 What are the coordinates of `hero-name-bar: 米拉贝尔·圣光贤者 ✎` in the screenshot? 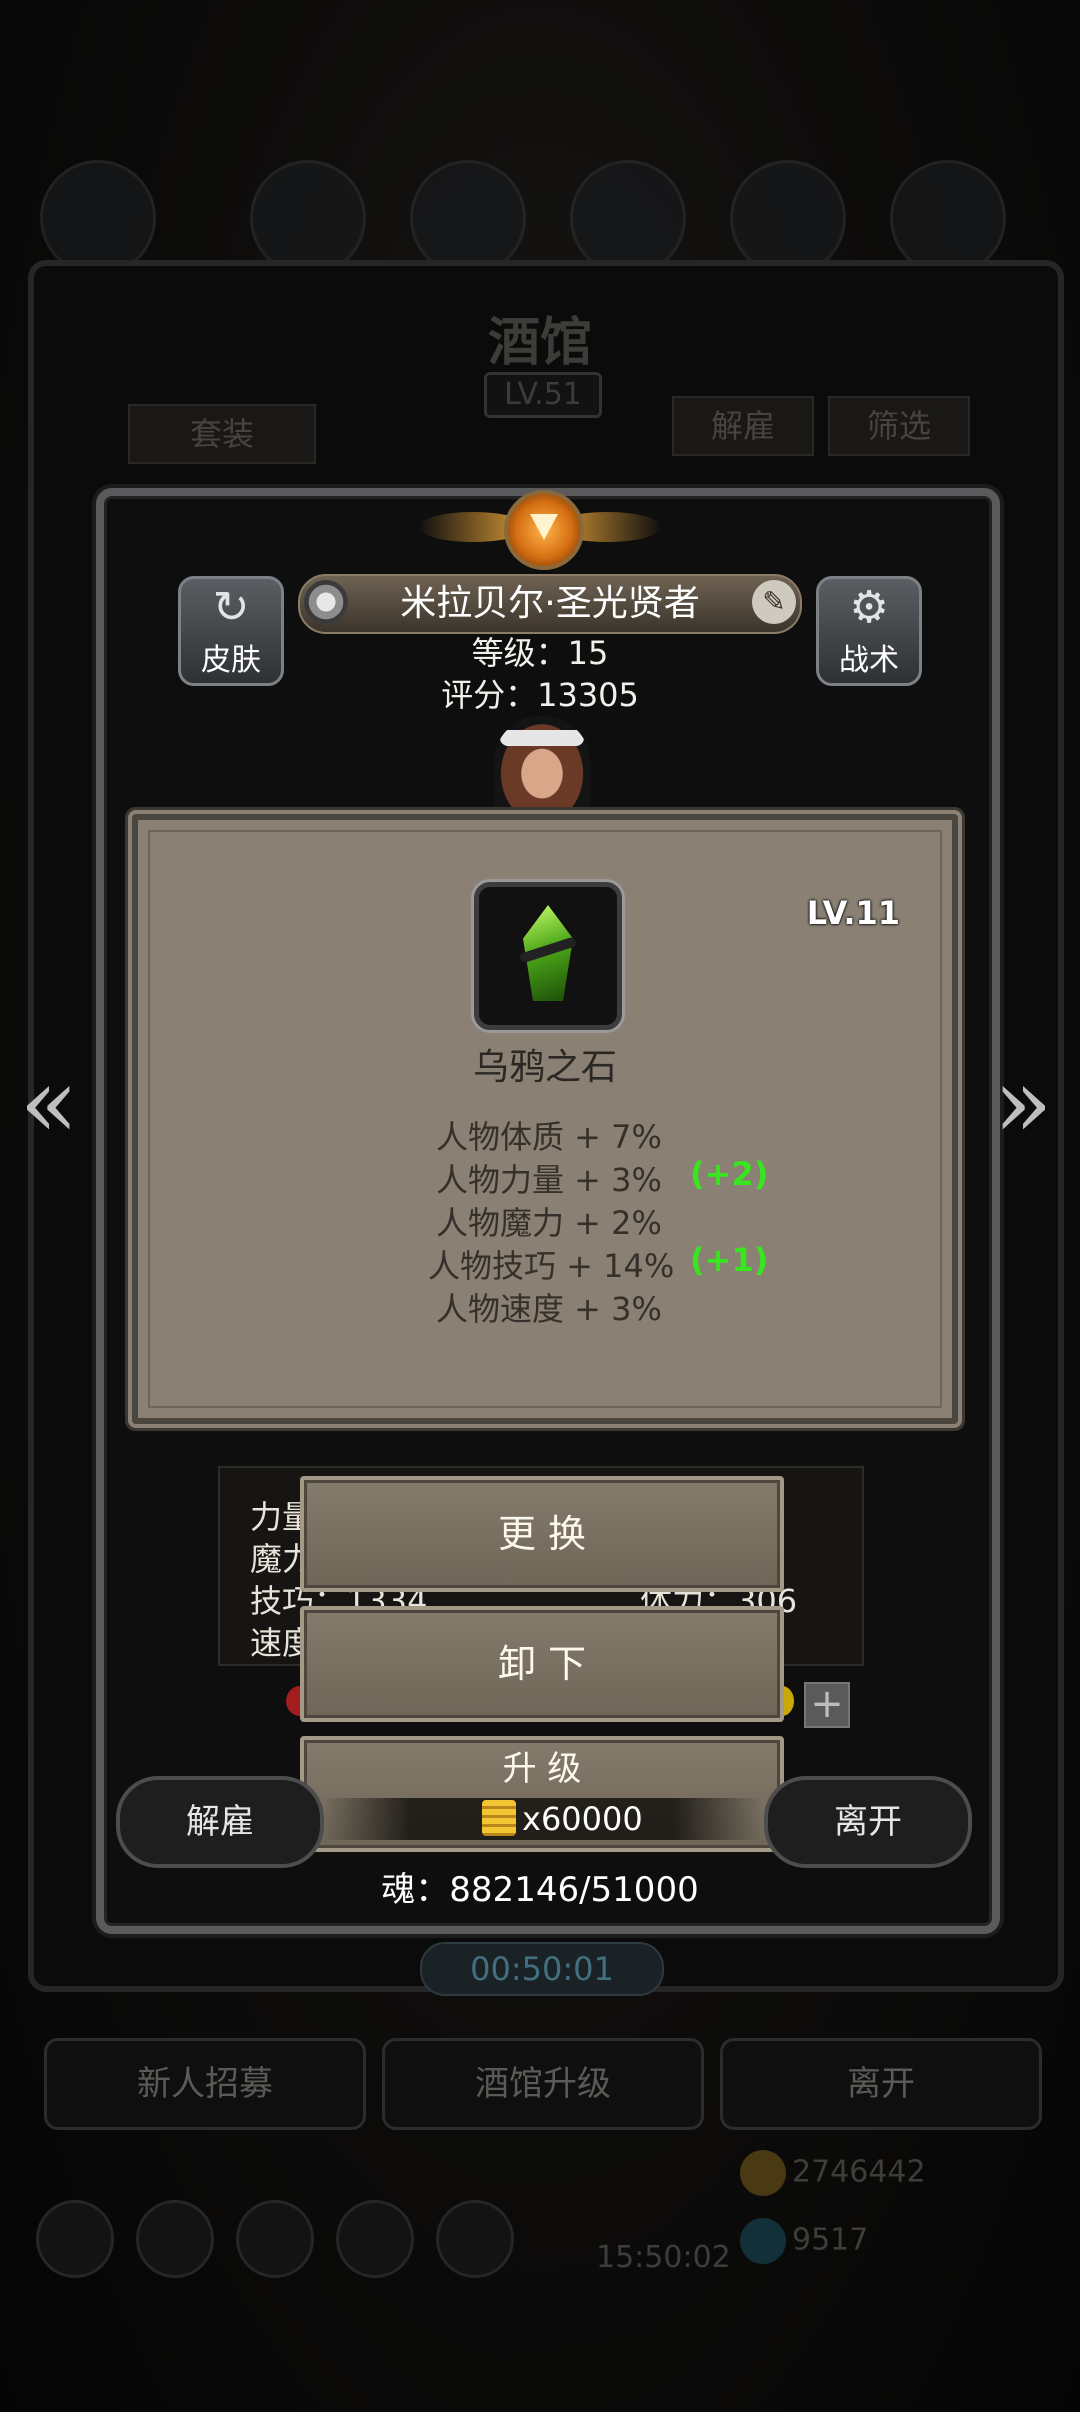 It's located at (550, 604).